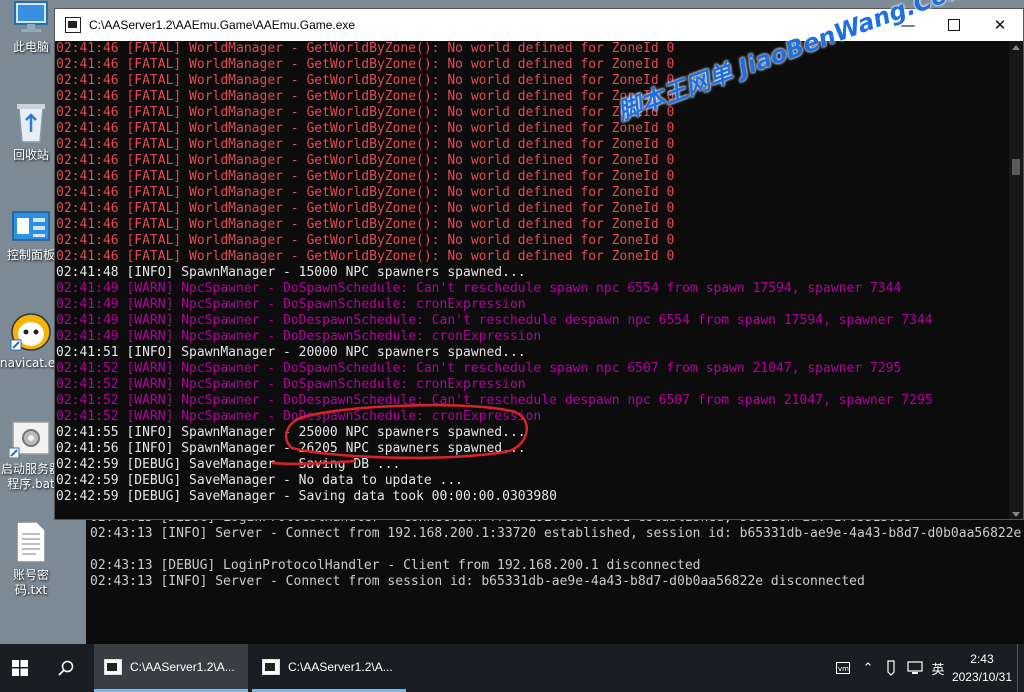  I want to click on desktop-icon-label: navicat.exe, so click(35, 363).